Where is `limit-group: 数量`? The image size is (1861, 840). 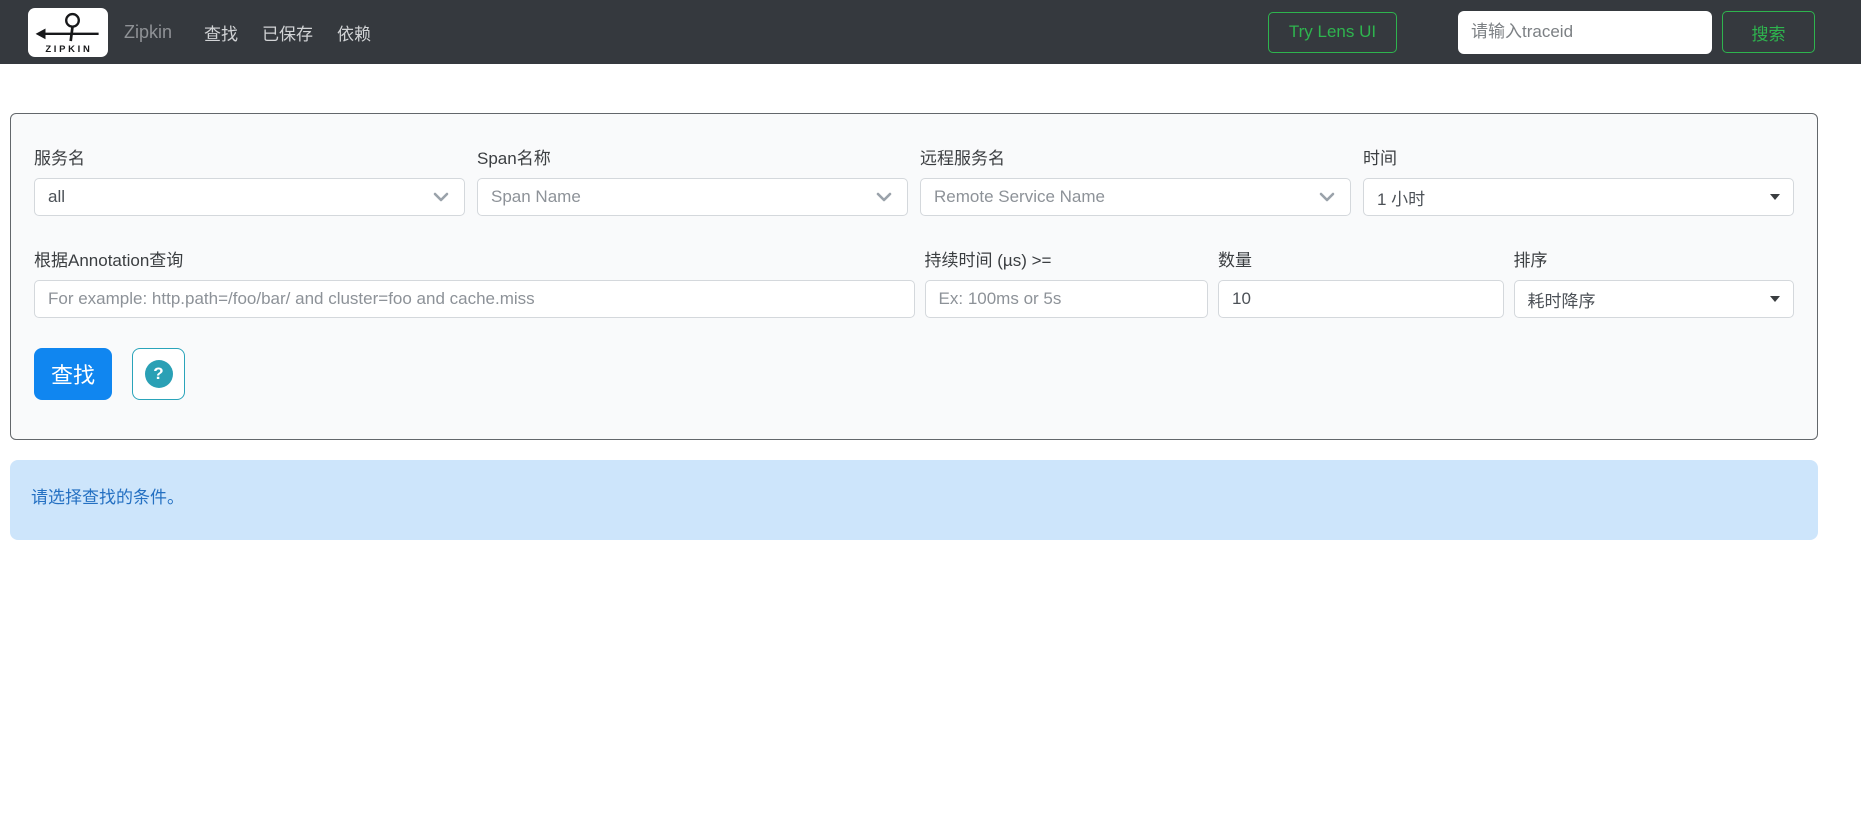
limit-group: 数量 is located at coordinates (1361, 282).